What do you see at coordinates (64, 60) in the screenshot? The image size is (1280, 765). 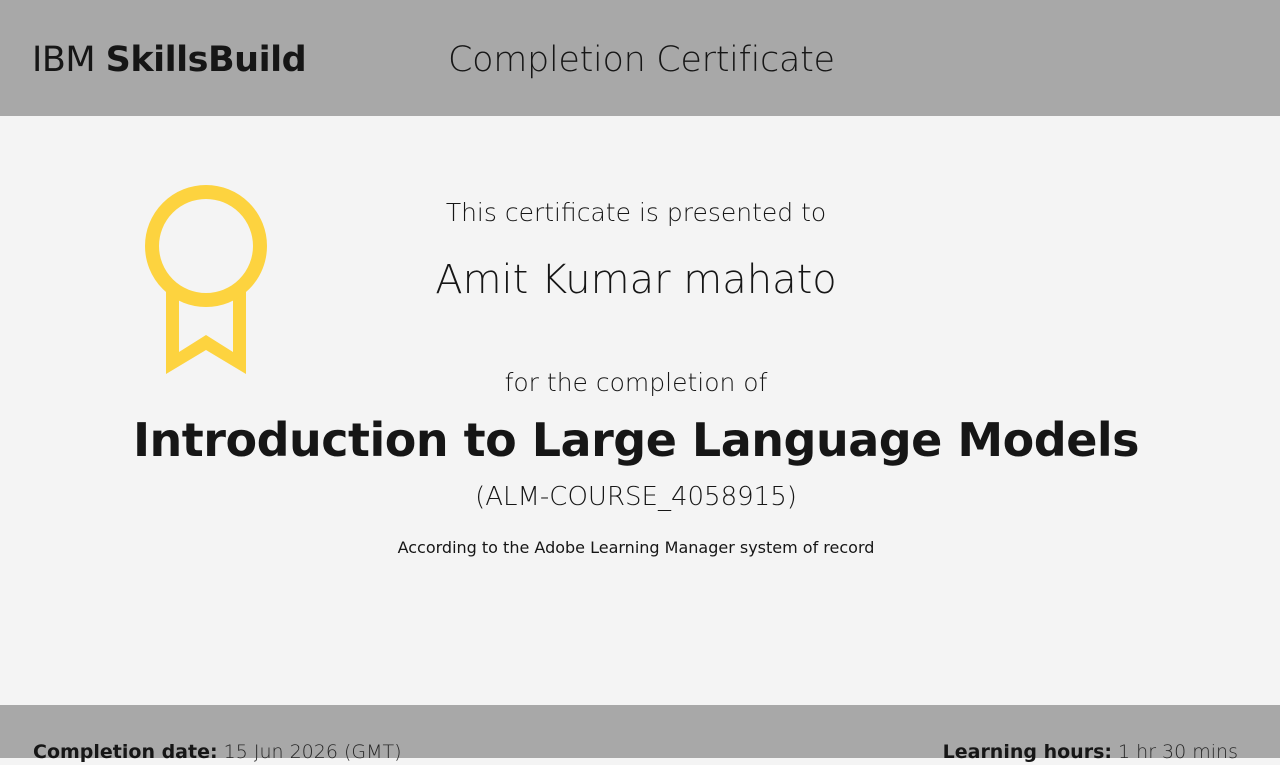 I see `brand-prefix: IBM` at bounding box center [64, 60].